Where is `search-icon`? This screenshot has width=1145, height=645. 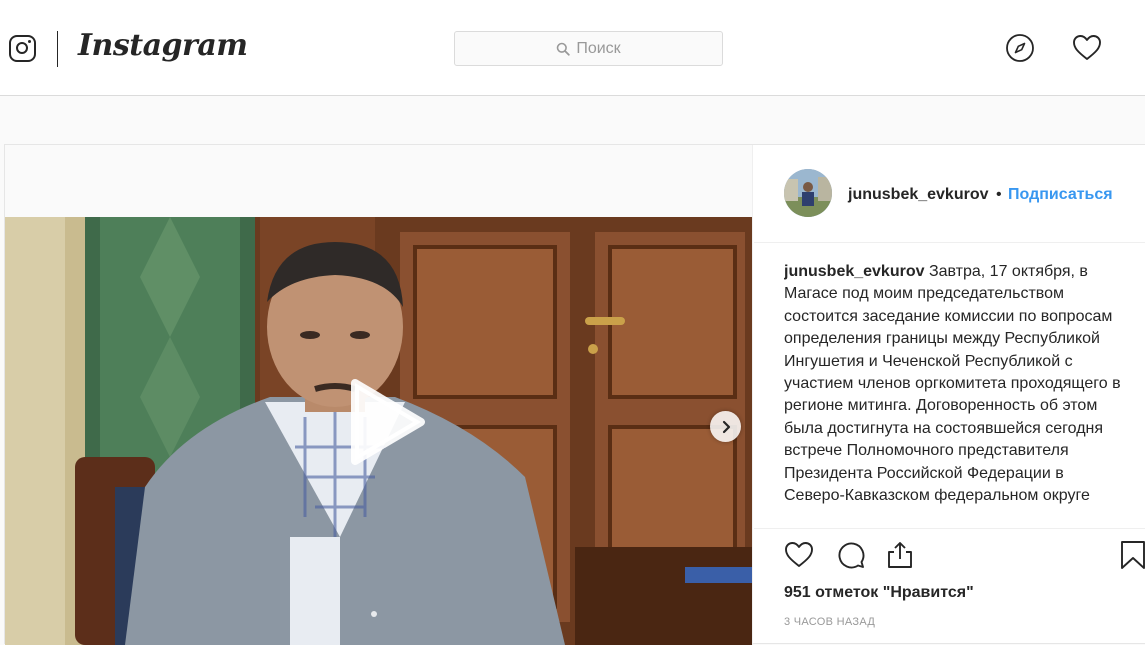 search-icon is located at coordinates (564, 49).